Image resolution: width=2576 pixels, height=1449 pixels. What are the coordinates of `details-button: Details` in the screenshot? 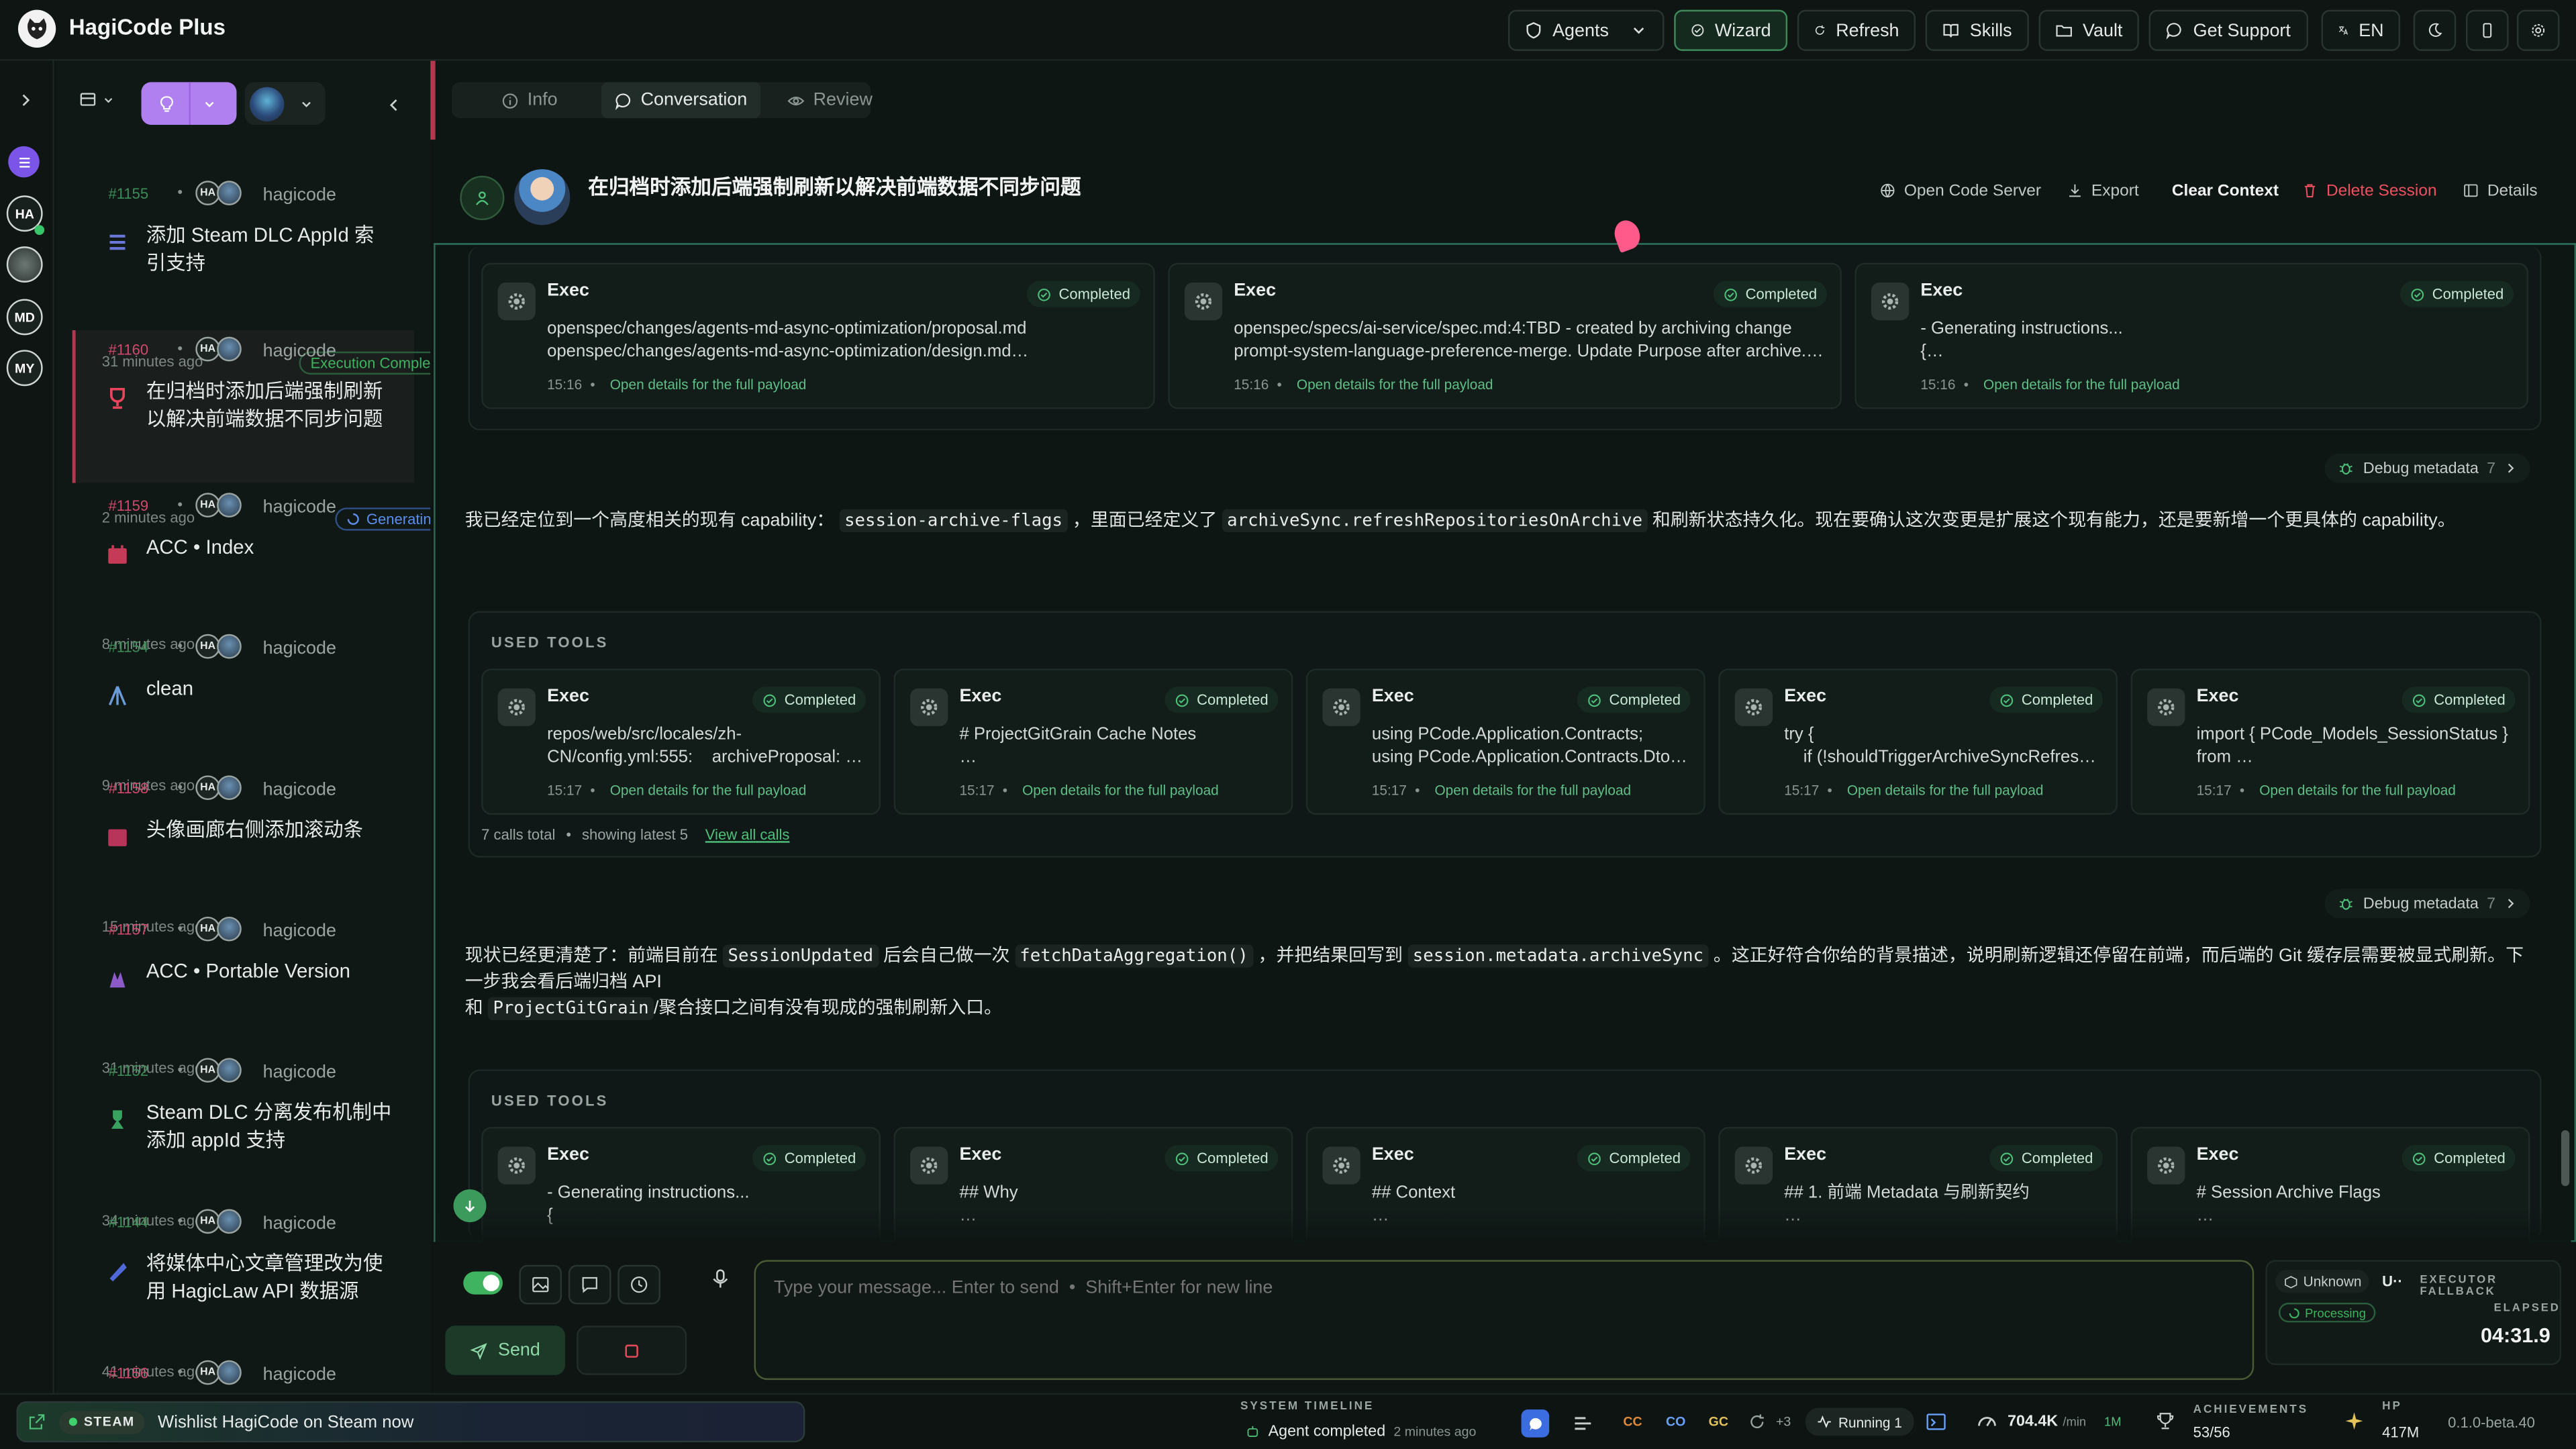 It's located at (2500, 190).